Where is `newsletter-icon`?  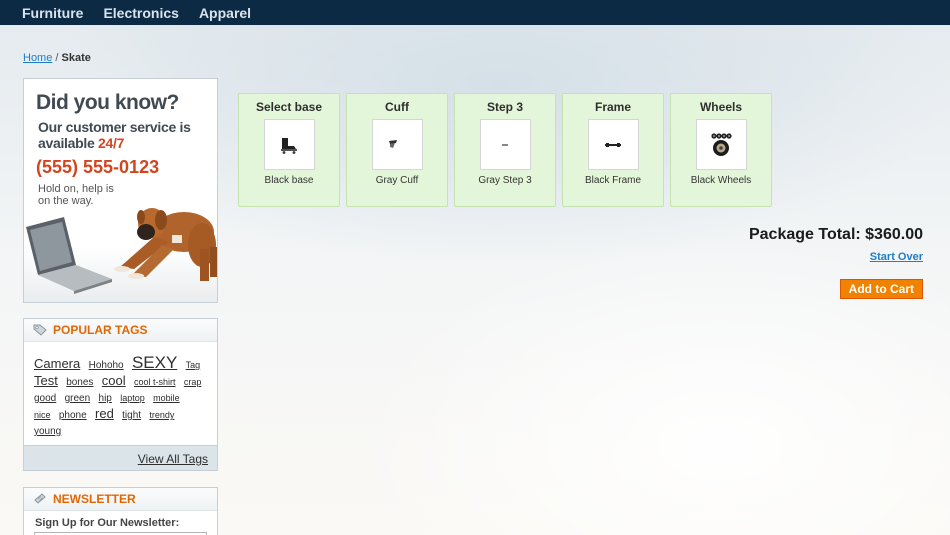 newsletter-icon is located at coordinates (40, 498).